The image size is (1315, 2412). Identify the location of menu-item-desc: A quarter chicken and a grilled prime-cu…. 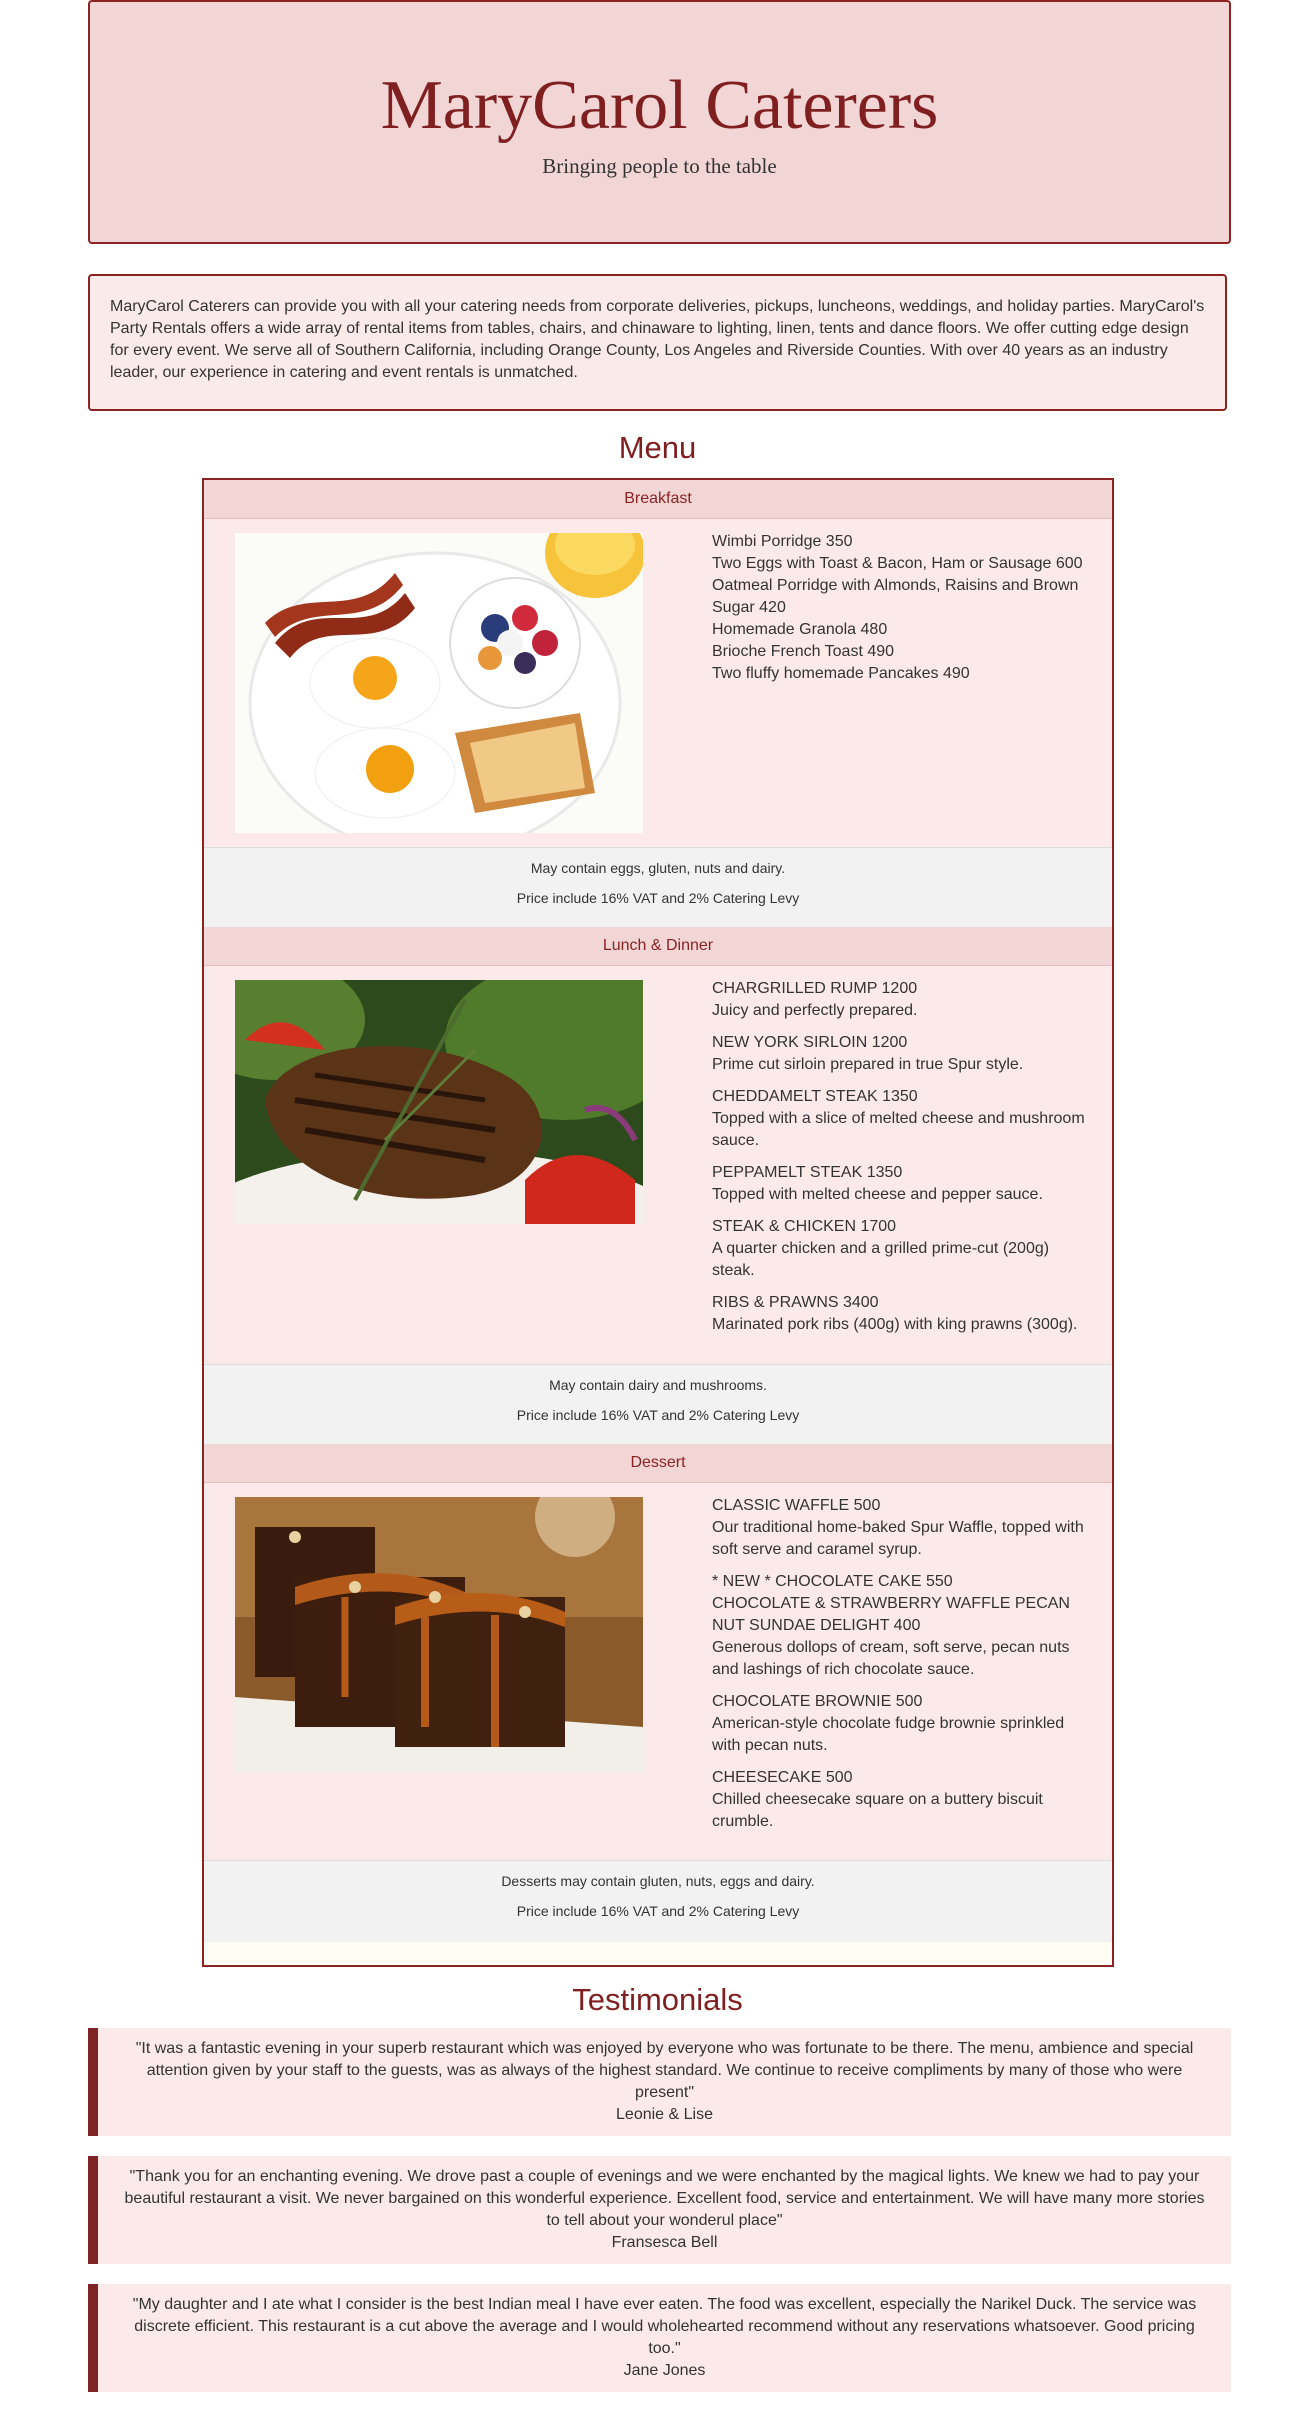
(881, 1259).